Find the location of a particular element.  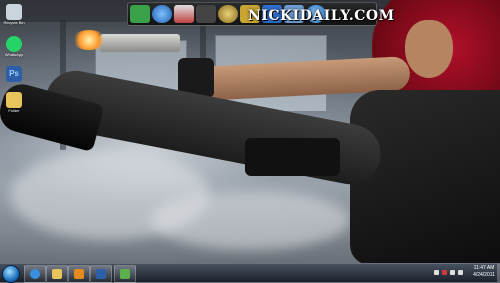

system-clock: 11:47 AM 4/24/2011 is located at coordinates (484, 272).